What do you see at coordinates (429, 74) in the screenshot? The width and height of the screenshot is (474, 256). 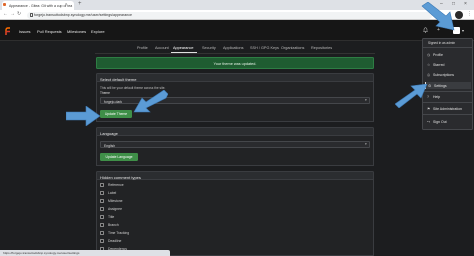 I see `subscriptions-icon: ◎` at bounding box center [429, 74].